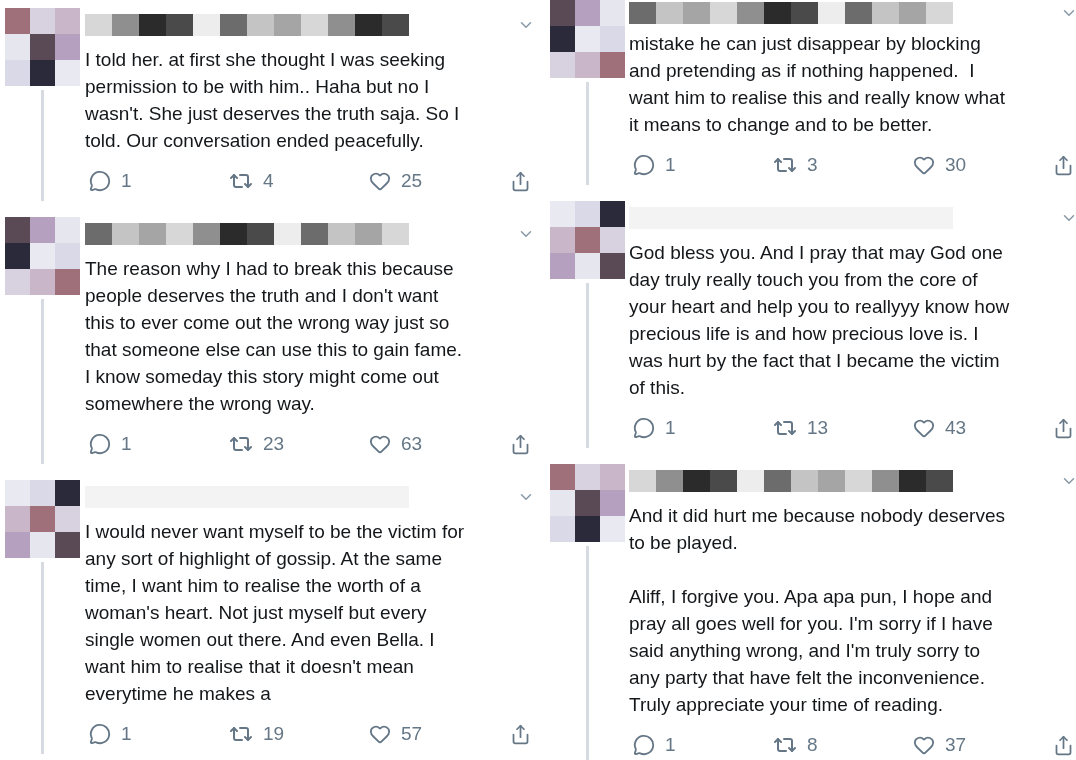 The width and height of the screenshot is (1076, 760). I want to click on like-count: 57, so click(412, 734).